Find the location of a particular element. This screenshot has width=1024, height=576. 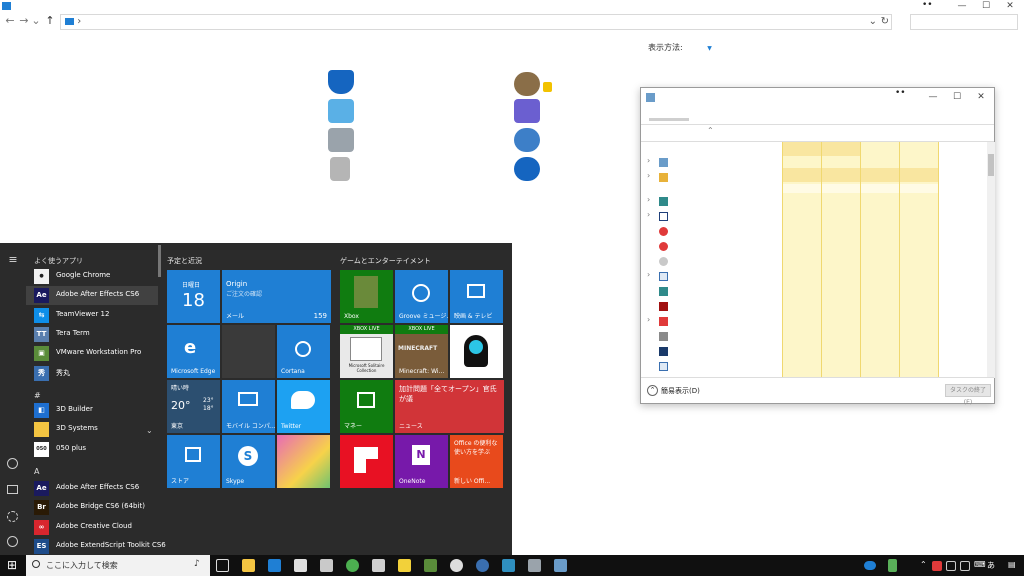

tera-term-icon is located at coordinates (508, 565).